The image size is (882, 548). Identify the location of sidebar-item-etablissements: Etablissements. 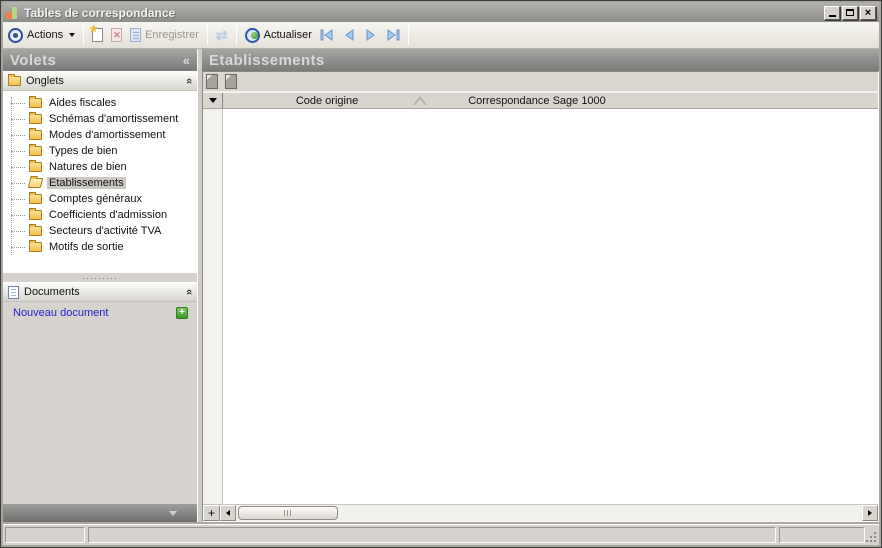
(100, 183).